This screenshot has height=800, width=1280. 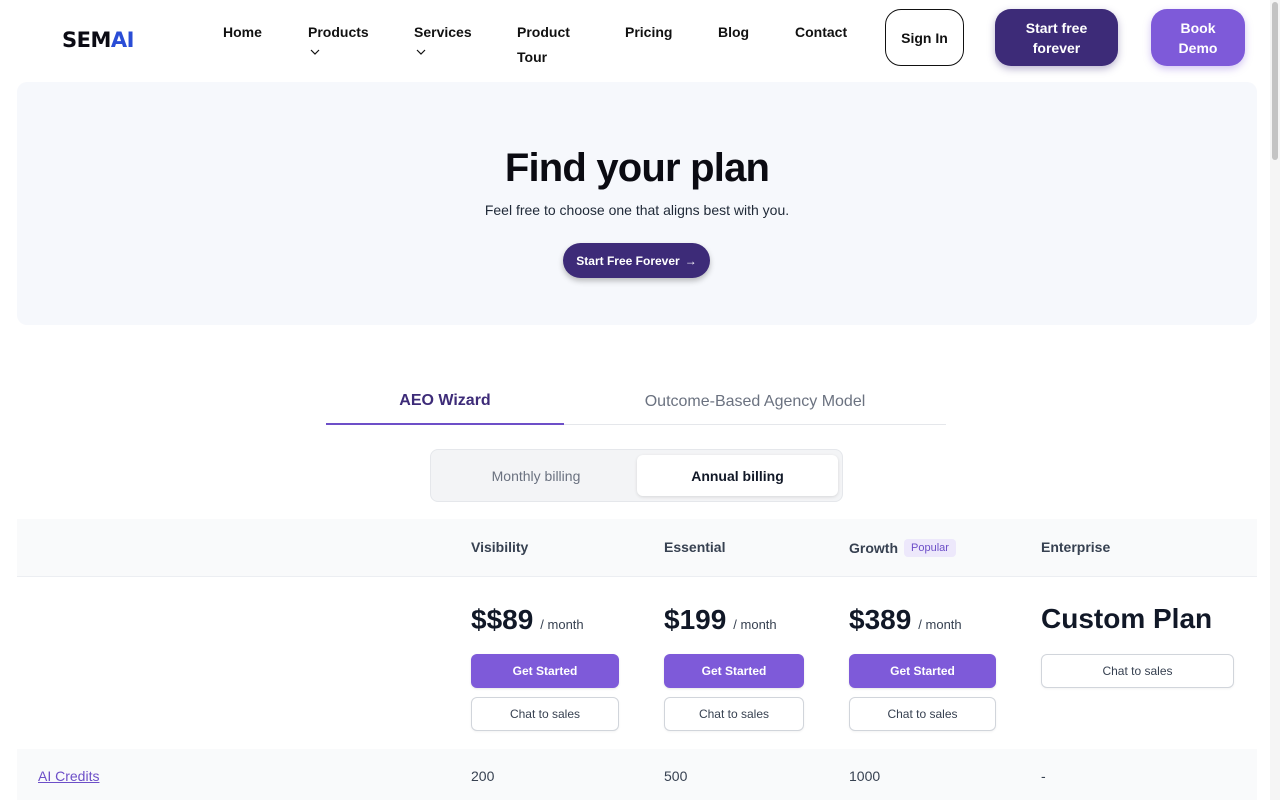 What do you see at coordinates (733, 32) in the screenshot?
I see `nav-blog: Blog` at bounding box center [733, 32].